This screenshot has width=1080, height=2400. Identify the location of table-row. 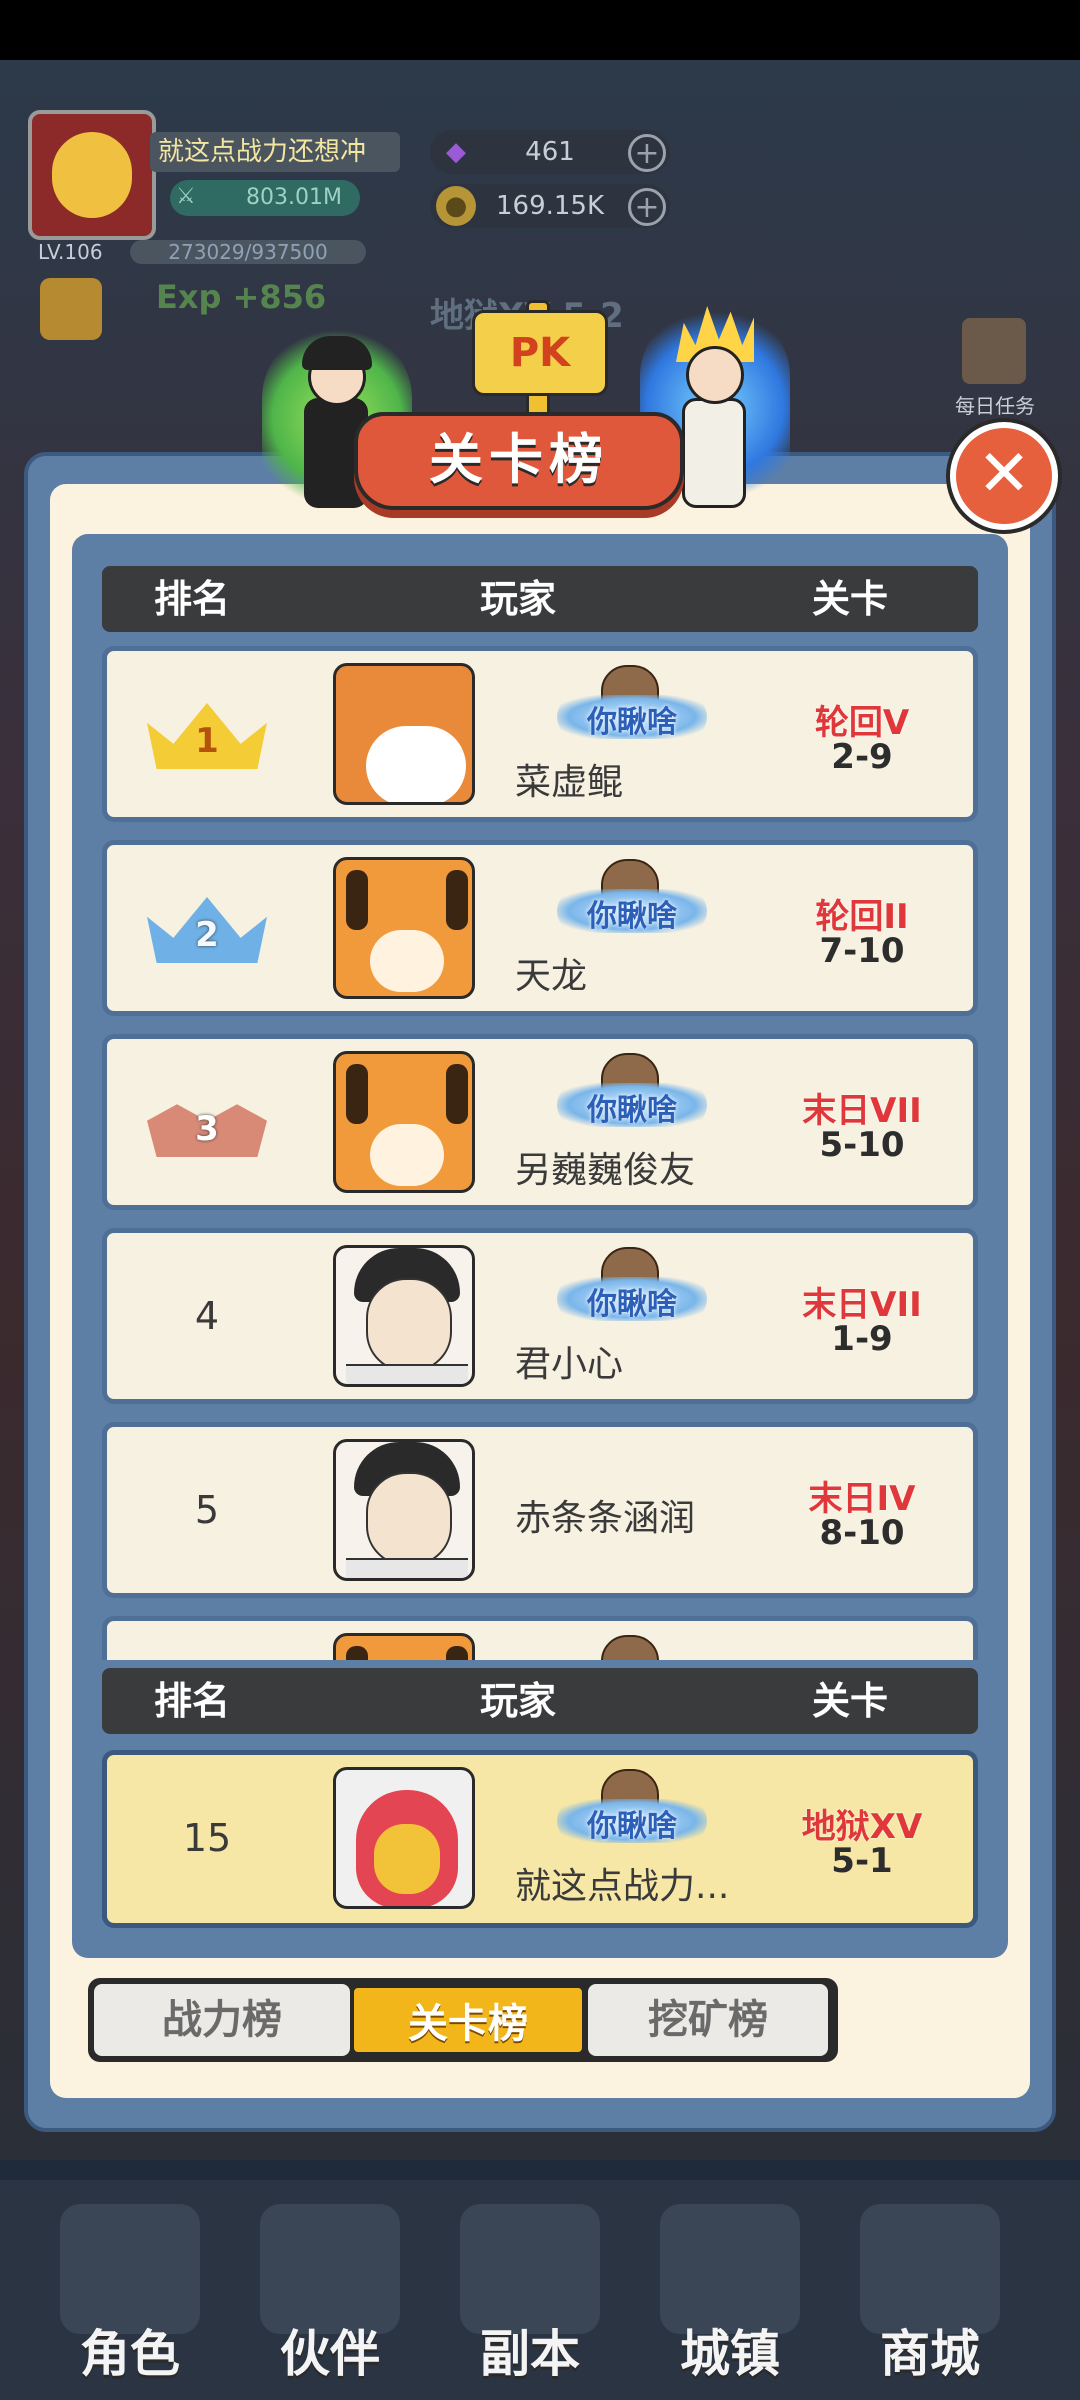
(540, 1638).